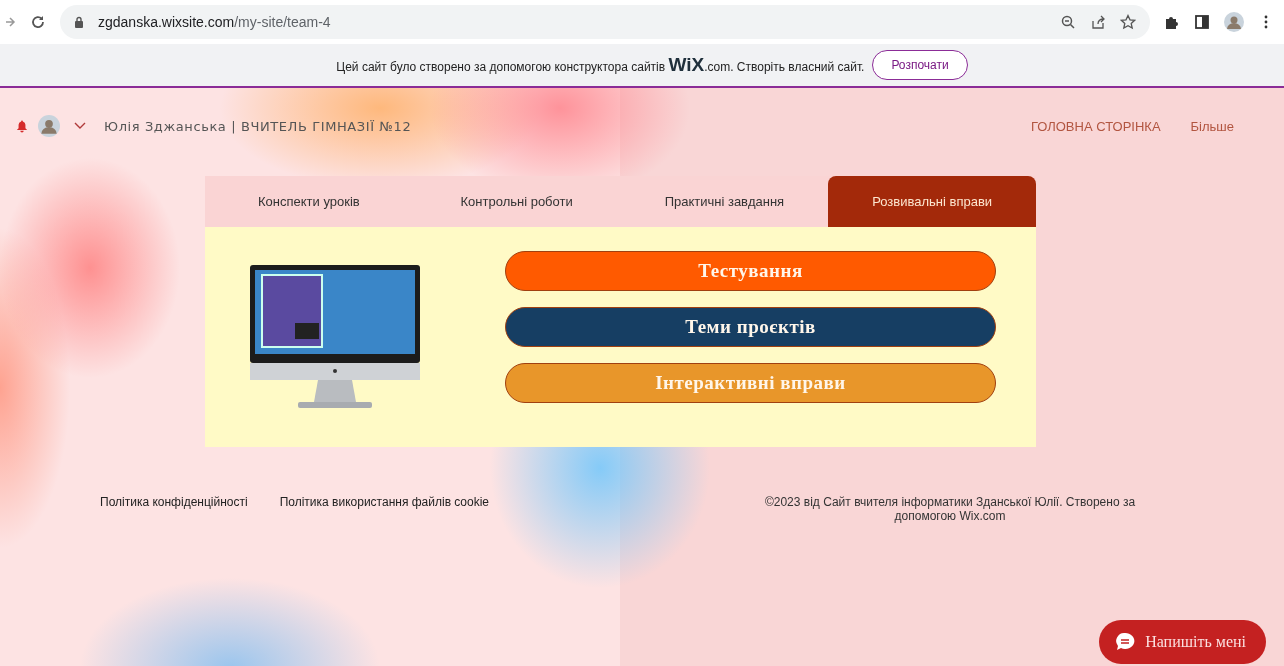 The width and height of the screenshot is (1284, 666). What do you see at coordinates (80, 126) in the screenshot?
I see `caret-icon` at bounding box center [80, 126].